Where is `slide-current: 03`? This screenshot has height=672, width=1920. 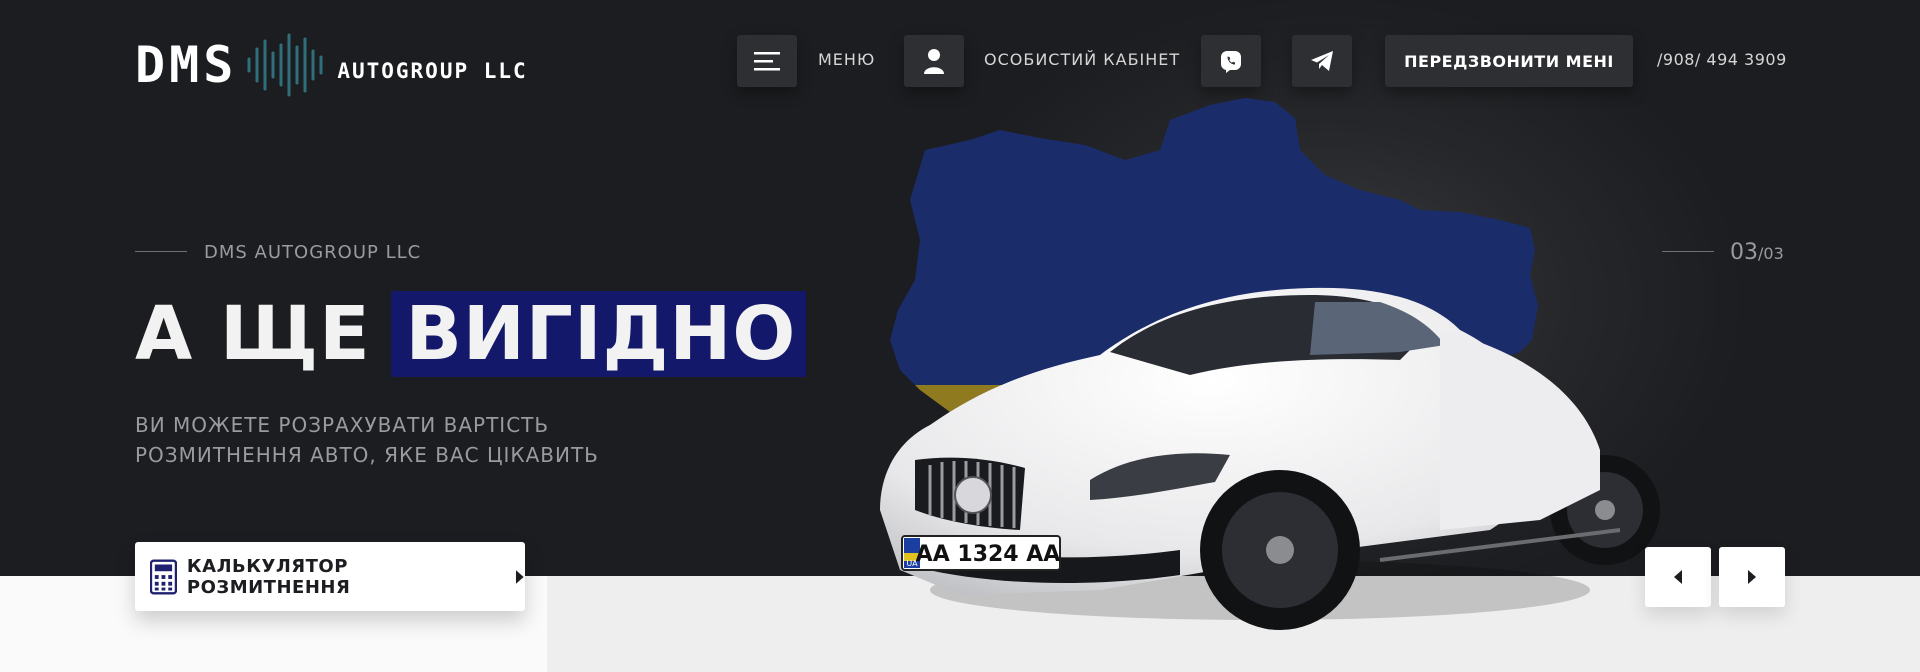 slide-current: 03 is located at coordinates (1744, 252).